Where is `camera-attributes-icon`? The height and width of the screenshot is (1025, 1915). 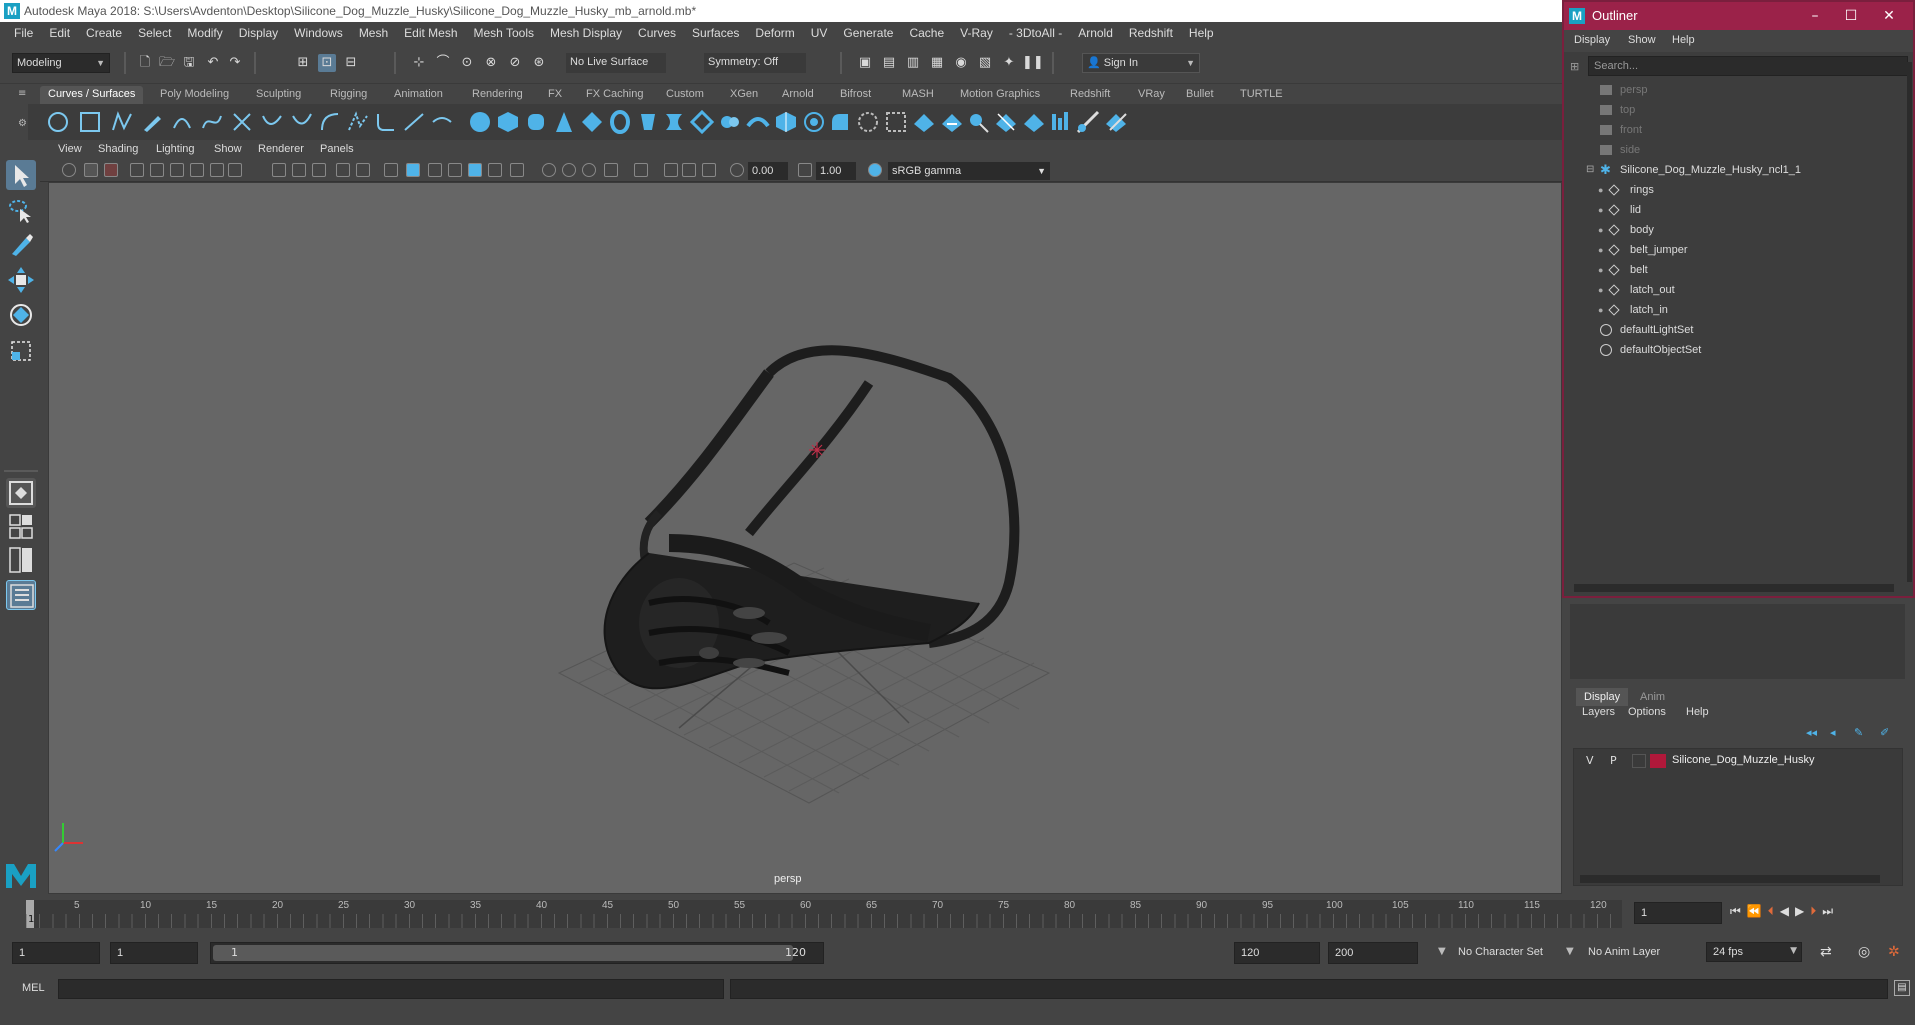
camera-attributes-icon is located at coordinates (69, 170).